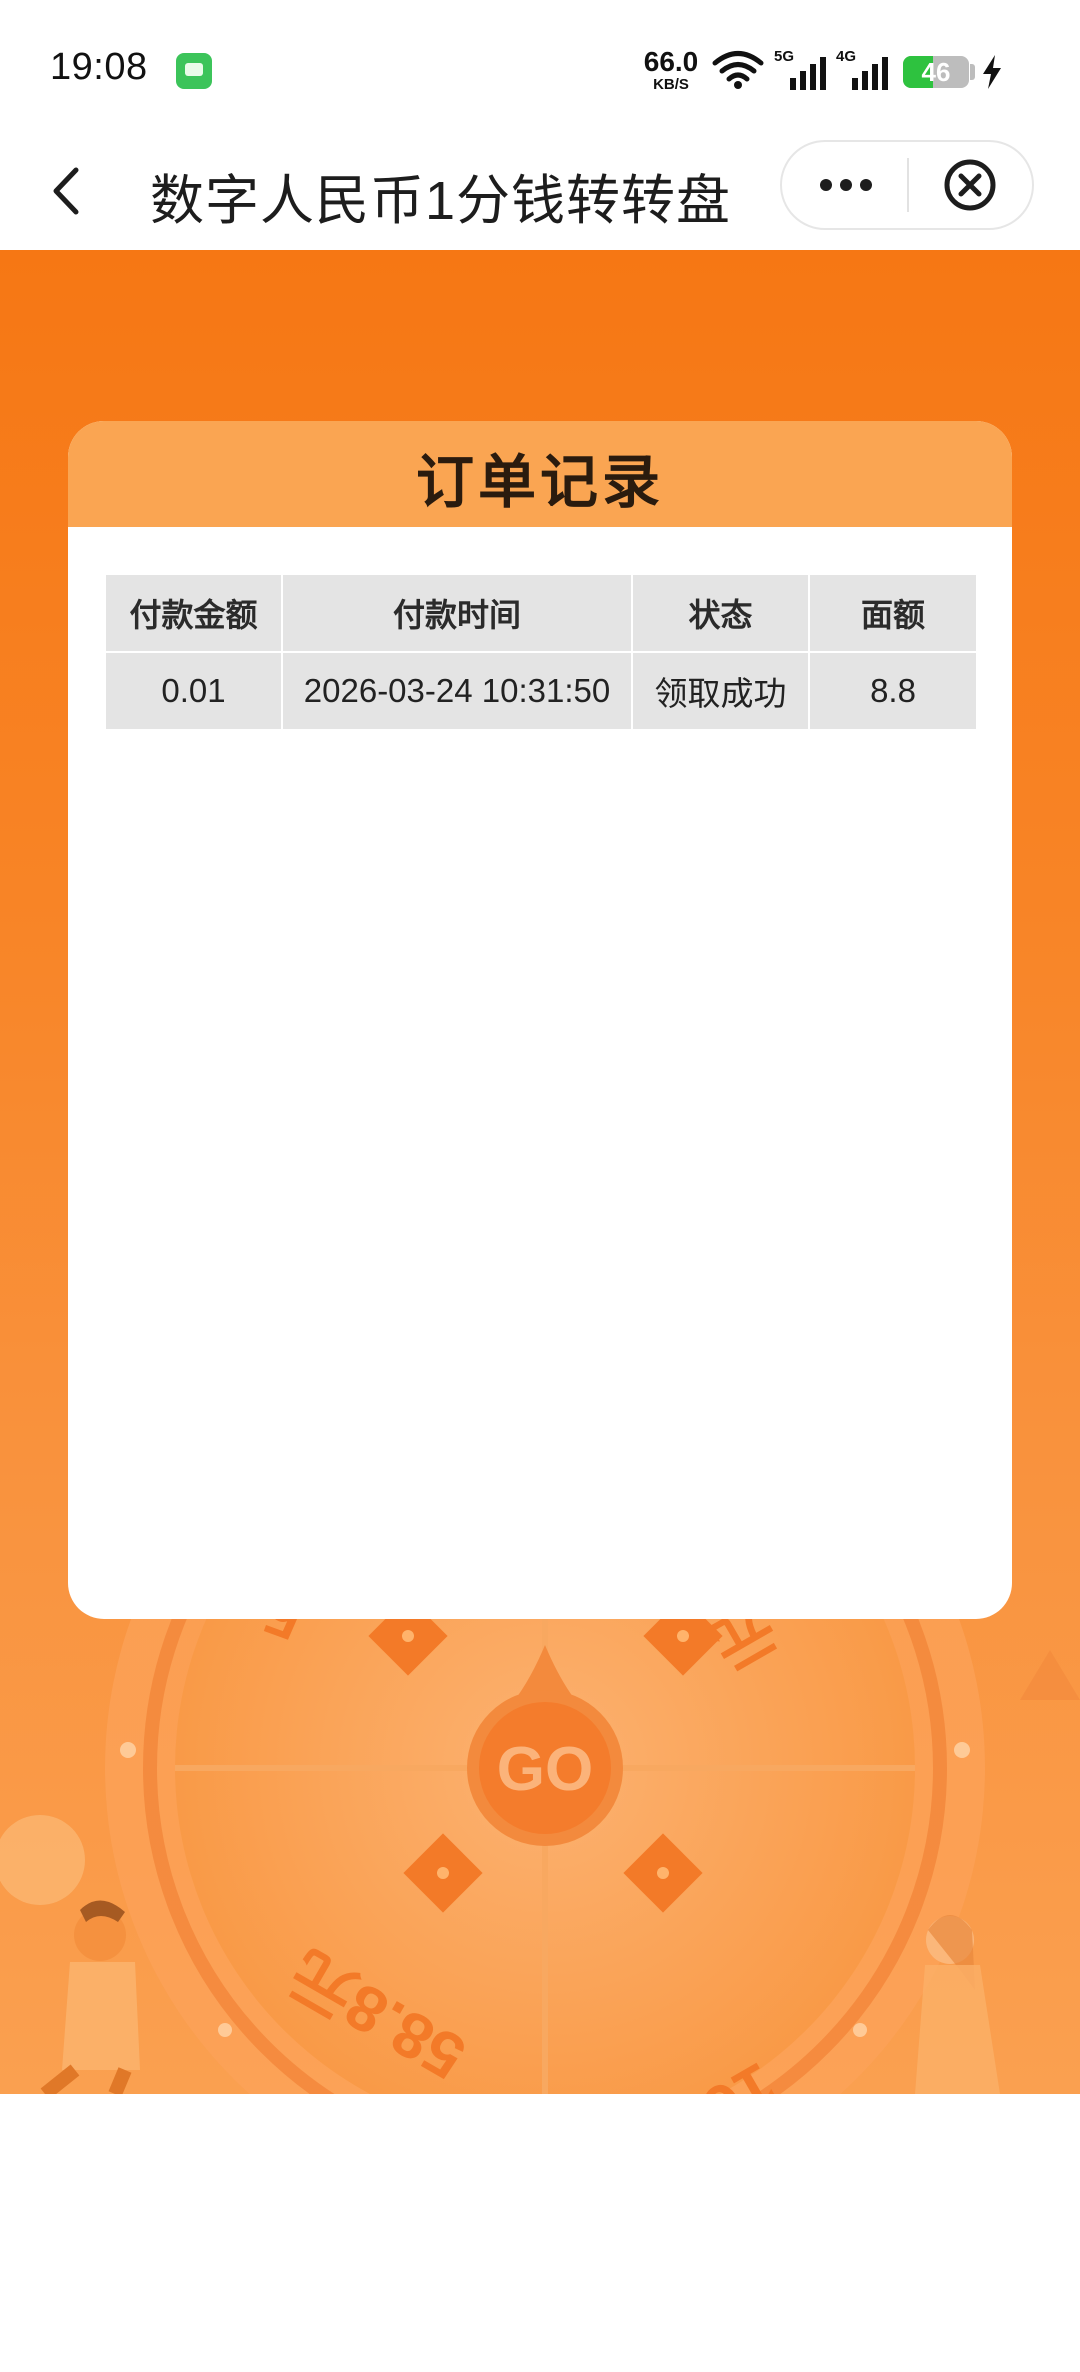 Image resolution: width=1080 pixels, height=2372 pixels. Describe the element at coordinates (193, 613) in the screenshot. I see `header-payment-amount: 付款金额` at that location.